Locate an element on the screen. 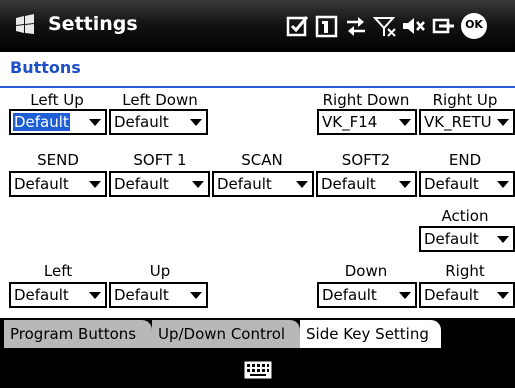 The height and width of the screenshot is (388, 515). right-up-combo: VK_RETU is located at coordinates (467, 122).